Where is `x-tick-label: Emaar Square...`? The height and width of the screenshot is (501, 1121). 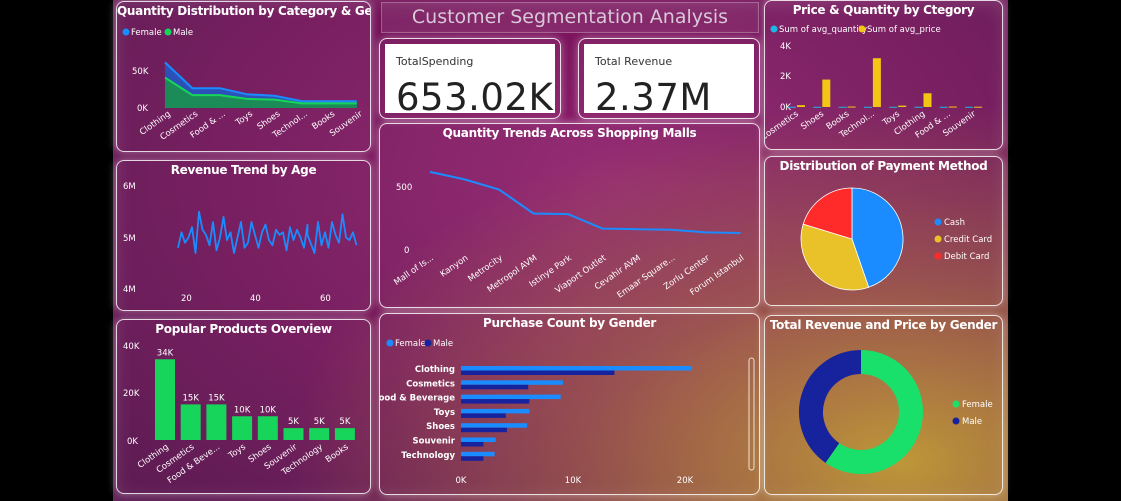
x-tick-label: Emaar Square... is located at coordinates (647, 276).